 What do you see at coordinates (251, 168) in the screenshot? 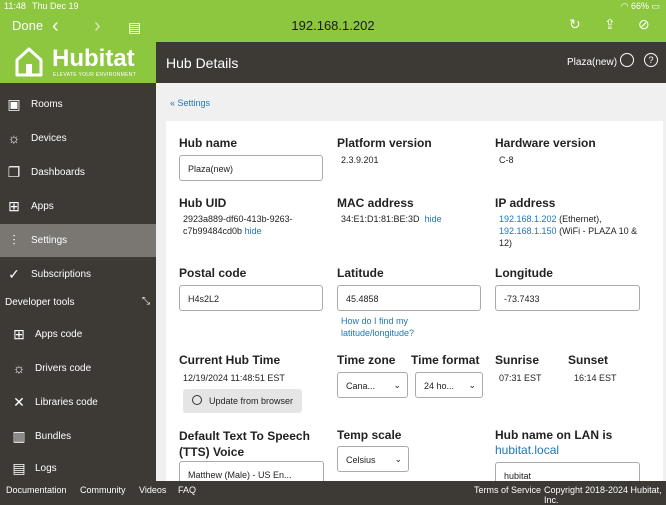
I see `hub-name-input: Plaza(new)` at bounding box center [251, 168].